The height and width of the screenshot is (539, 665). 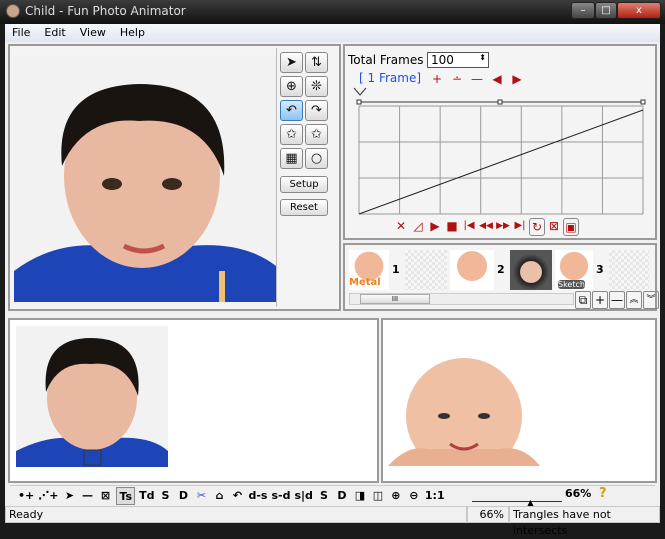 I want to click on toolbar-button-18: ◫, so click(x=378, y=496).